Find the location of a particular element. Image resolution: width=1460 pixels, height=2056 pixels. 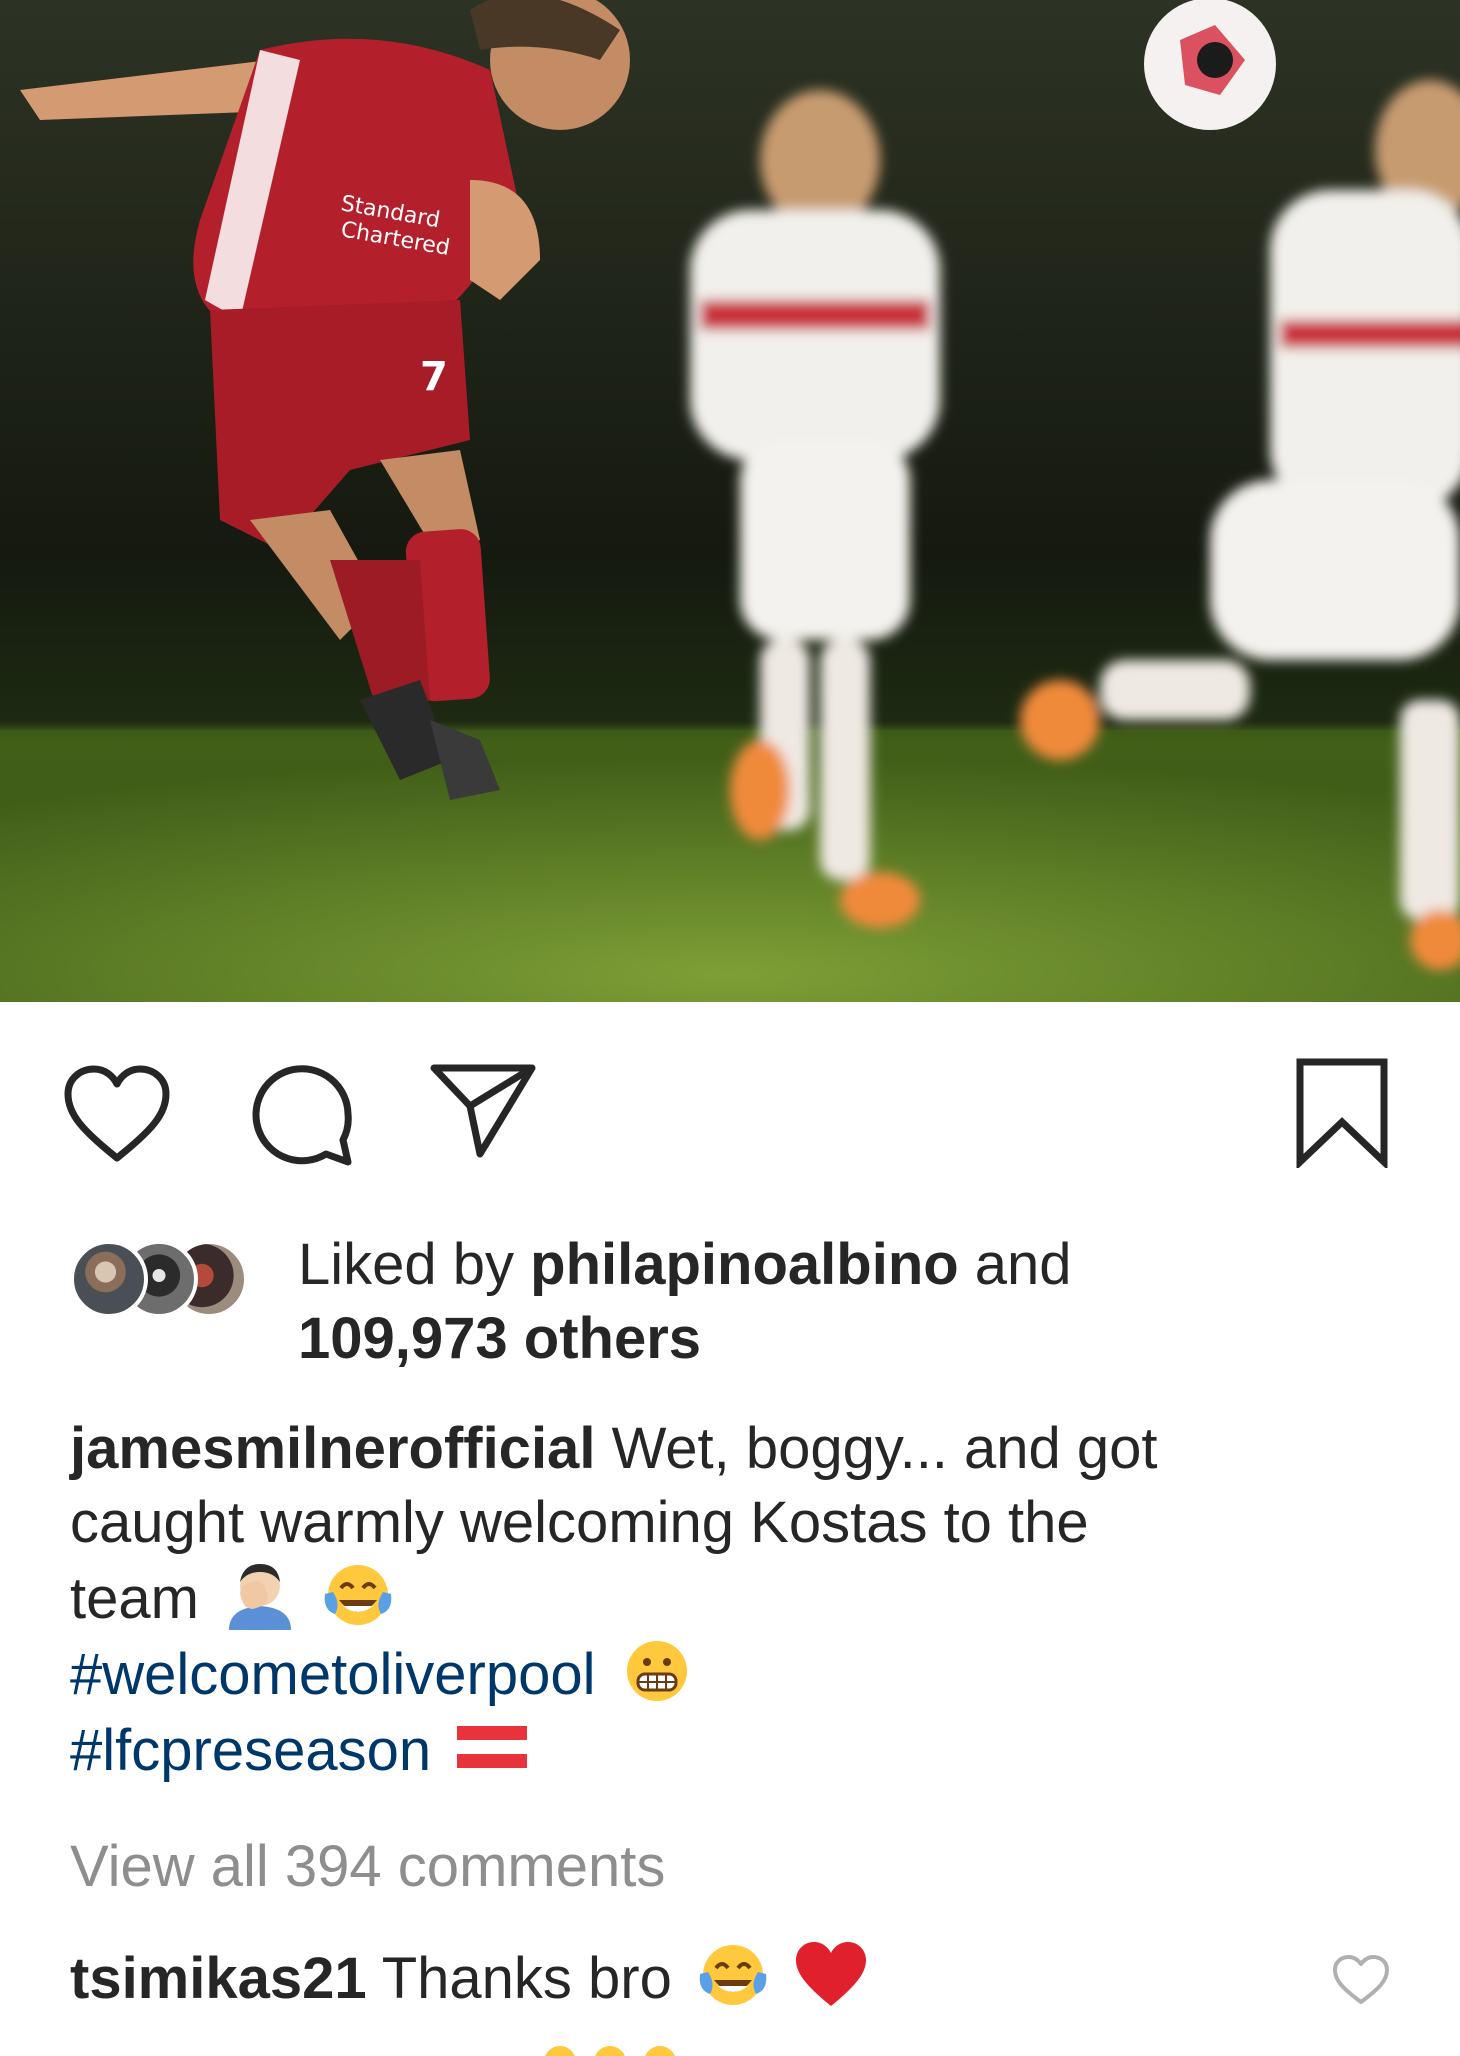

caption-line-2: caught warmly welcoming Kostas to the is located at coordinates (579, 1522).